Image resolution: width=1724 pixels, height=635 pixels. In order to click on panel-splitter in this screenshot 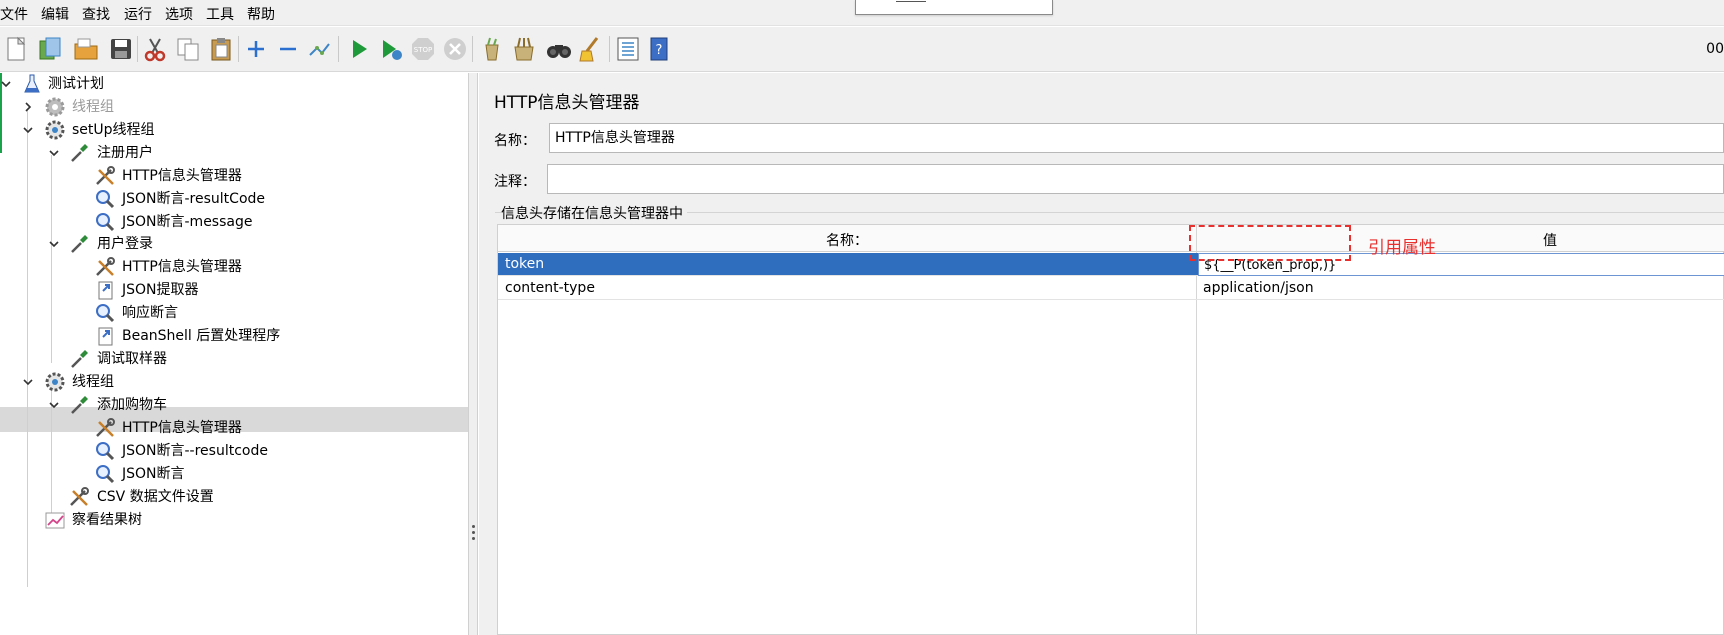, I will do `click(473, 354)`.